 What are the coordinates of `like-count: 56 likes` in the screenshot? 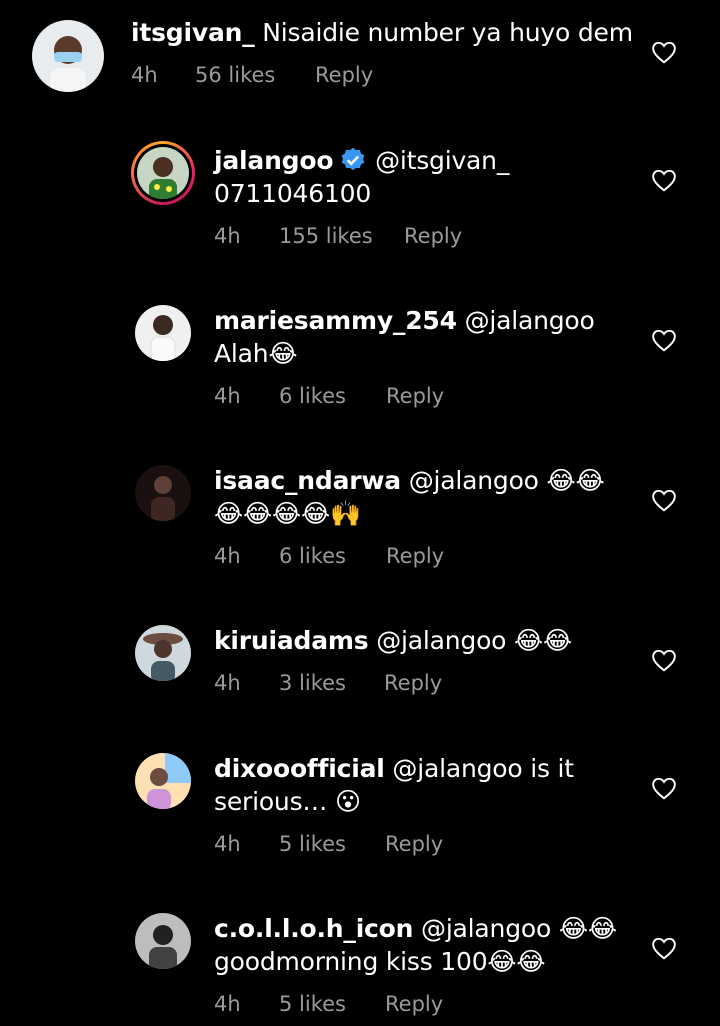 It's located at (255, 75).